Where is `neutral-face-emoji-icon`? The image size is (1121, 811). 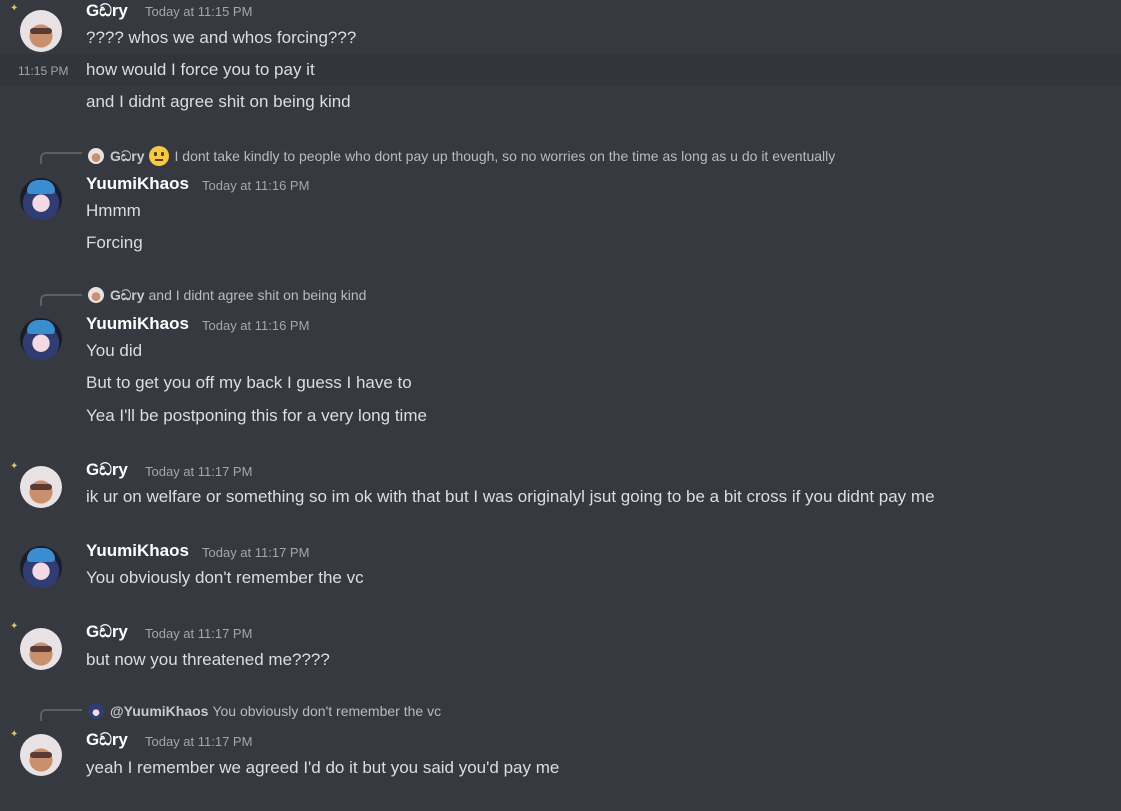
neutral-face-emoji-icon is located at coordinates (158, 156).